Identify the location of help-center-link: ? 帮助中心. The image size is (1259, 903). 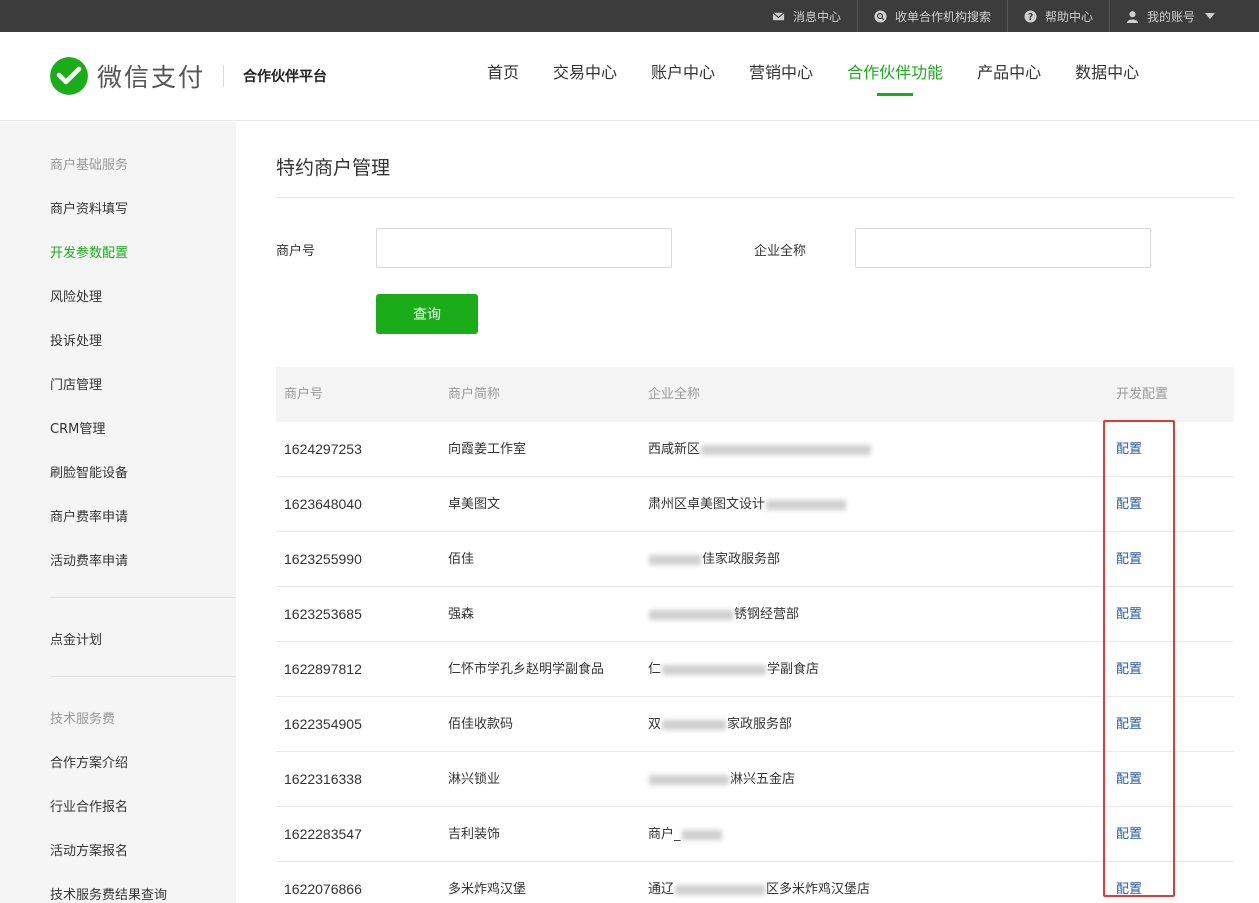
(1057, 16).